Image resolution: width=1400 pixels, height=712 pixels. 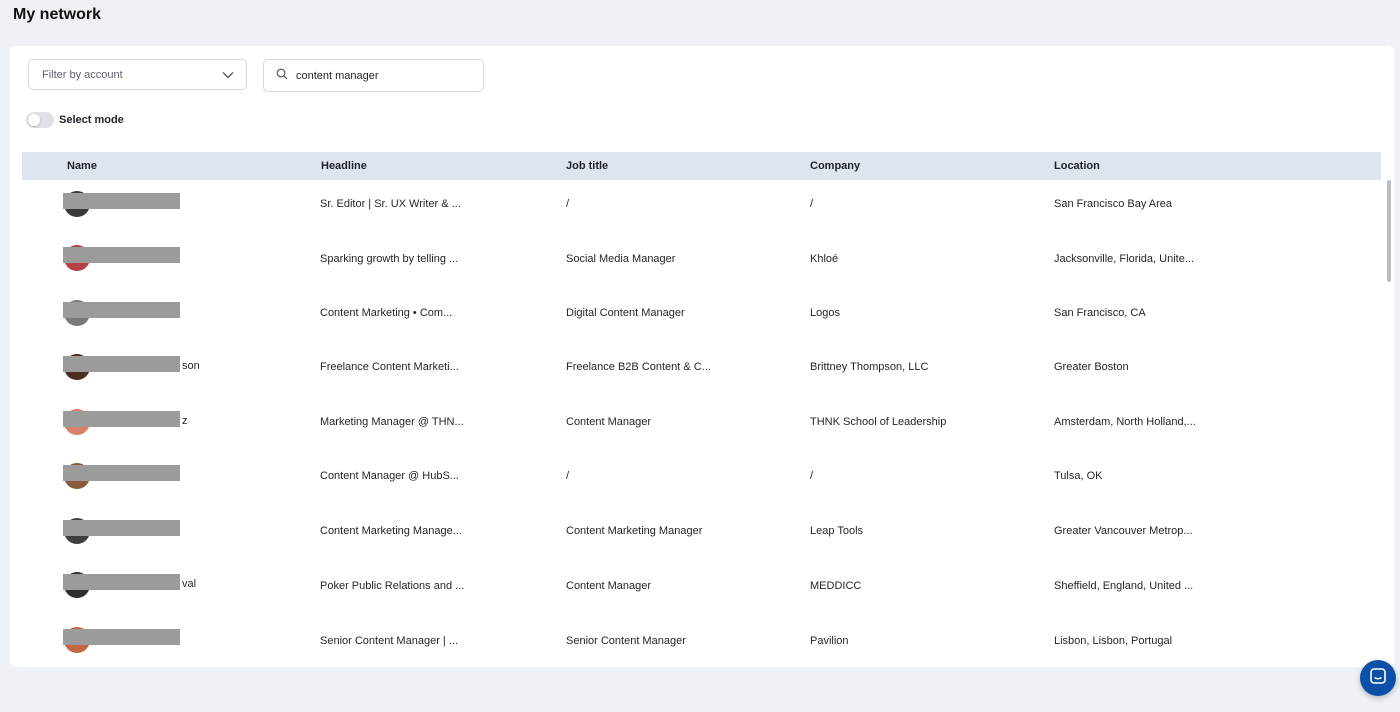 I want to click on location-cell: San Francisco Bay Area, so click(x=1113, y=204).